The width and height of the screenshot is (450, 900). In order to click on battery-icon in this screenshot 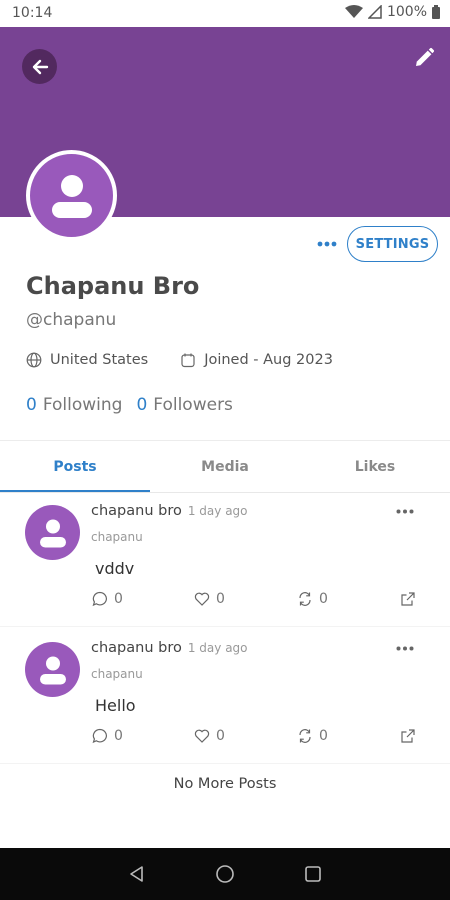, I will do `click(436, 12)`.